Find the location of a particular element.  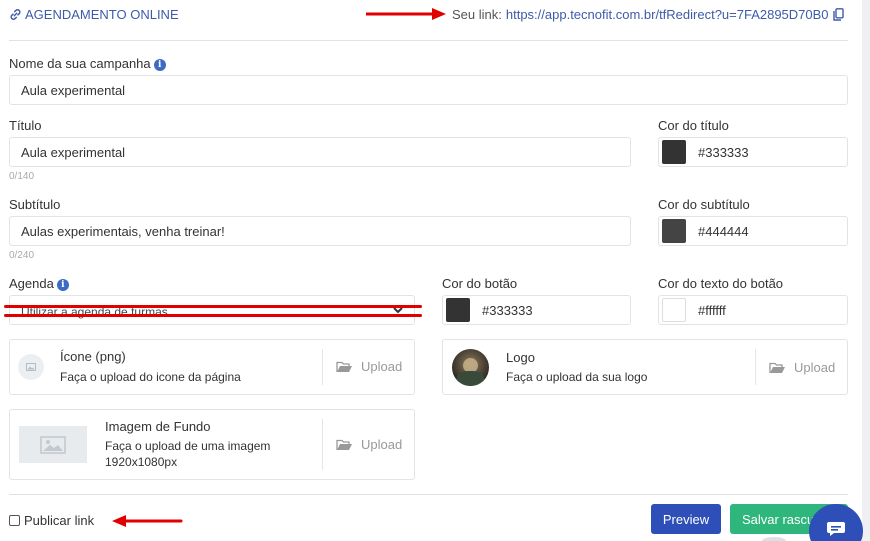

subtitle-counter: 0/240 is located at coordinates (22, 255).